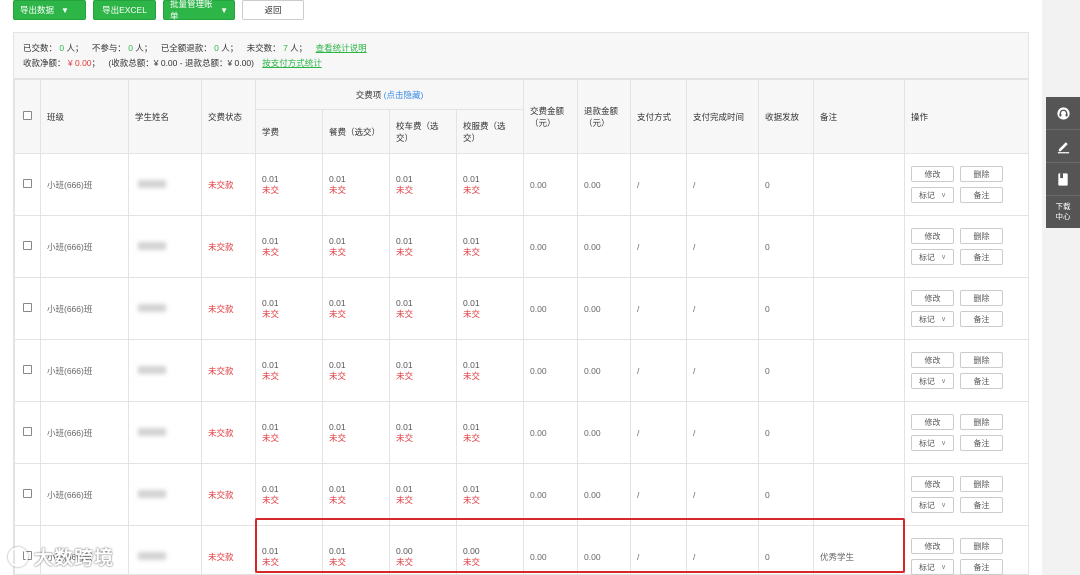 The image size is (1080, 575). I want to click on book-icon, so click(1063, 179).